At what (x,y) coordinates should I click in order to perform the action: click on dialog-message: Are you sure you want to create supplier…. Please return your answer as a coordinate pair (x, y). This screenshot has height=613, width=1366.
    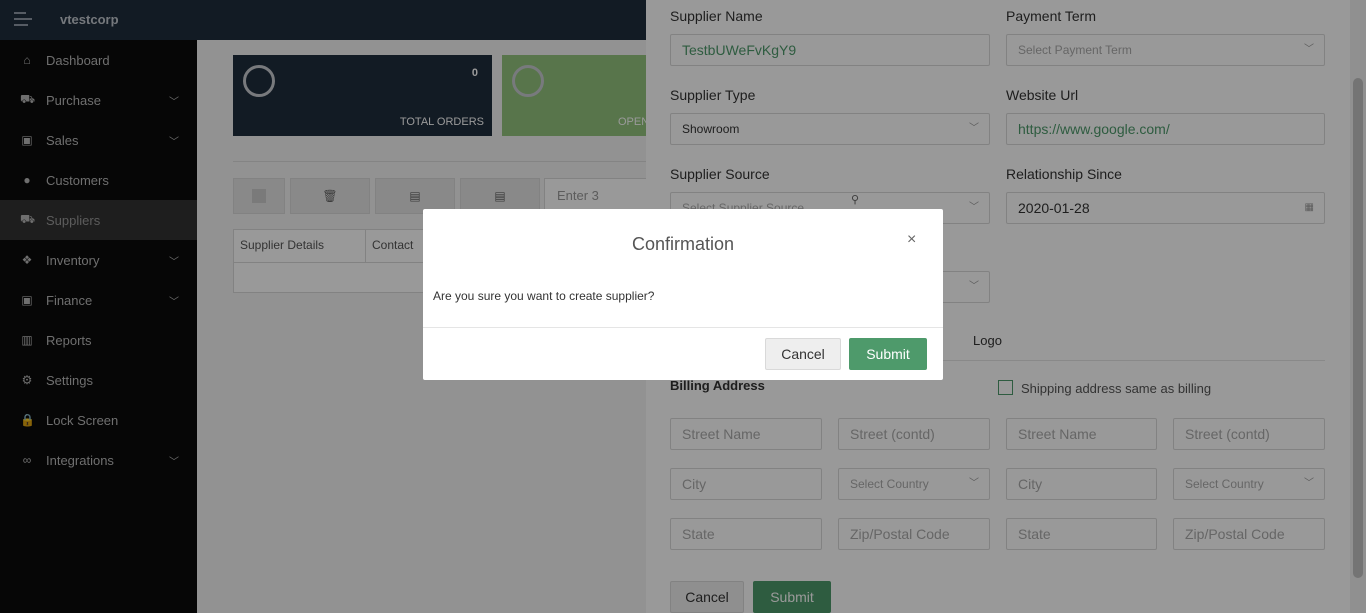
    Looking at the image, I should click on (544, 296).